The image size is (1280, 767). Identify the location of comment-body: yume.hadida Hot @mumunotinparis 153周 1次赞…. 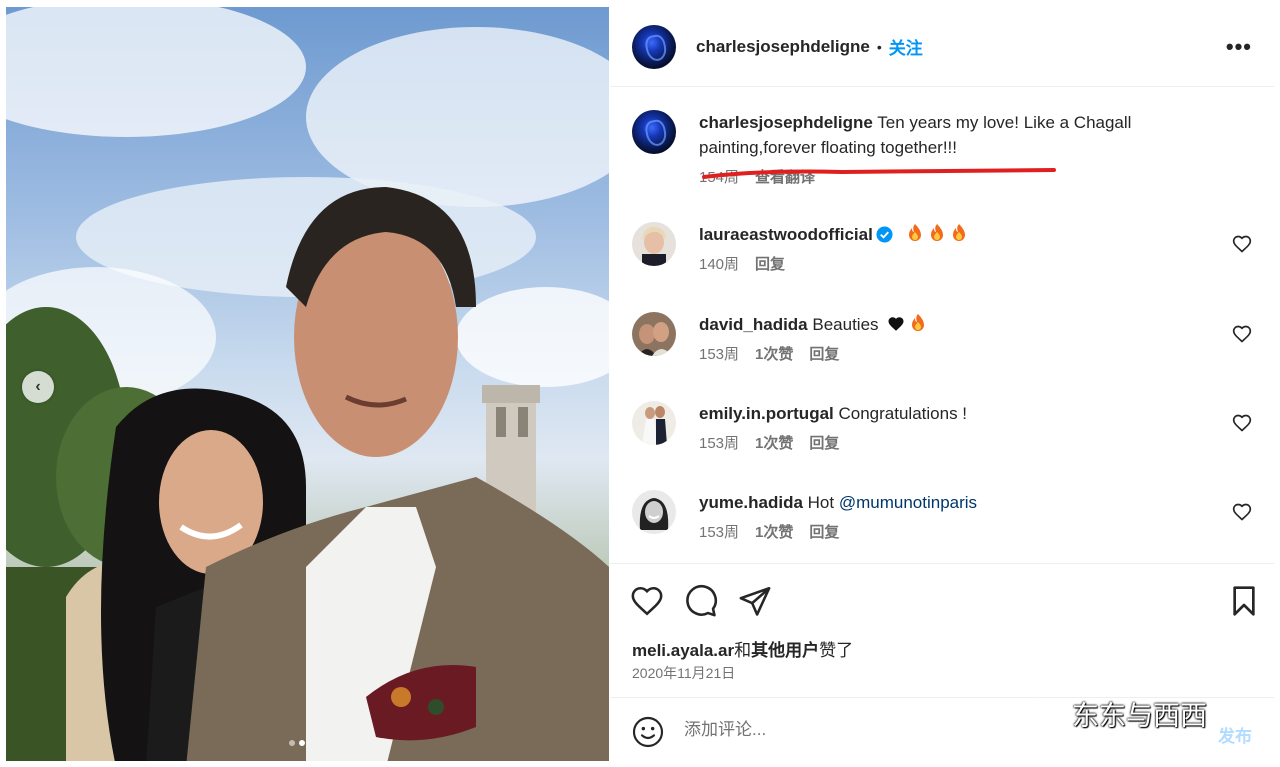
(949, 517).